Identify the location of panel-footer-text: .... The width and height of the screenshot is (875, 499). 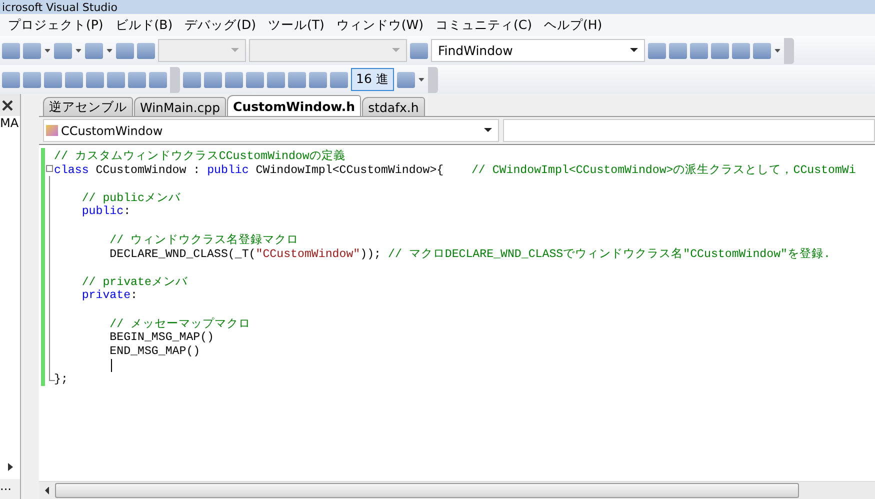
(10, 489).